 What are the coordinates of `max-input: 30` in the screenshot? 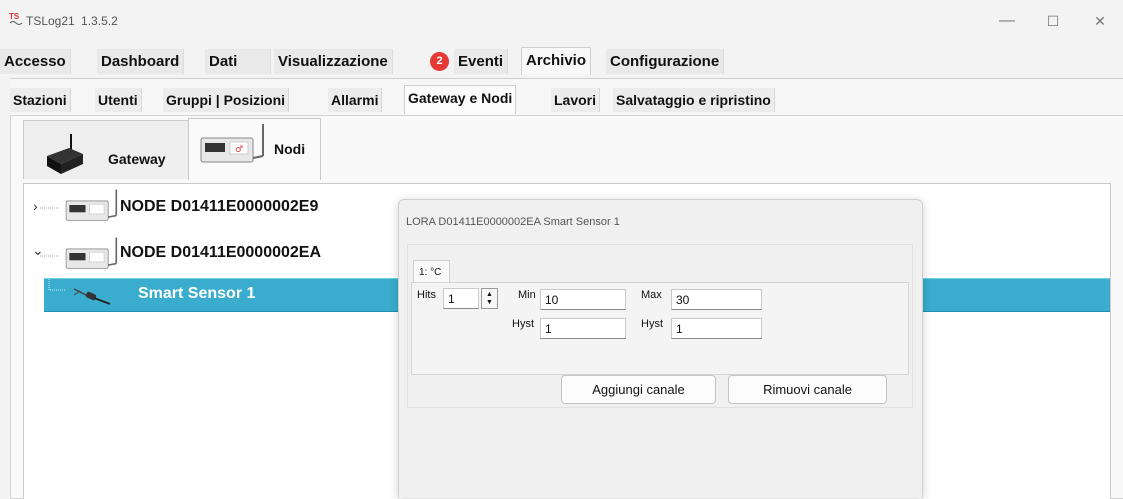 It's located at (716, 299).